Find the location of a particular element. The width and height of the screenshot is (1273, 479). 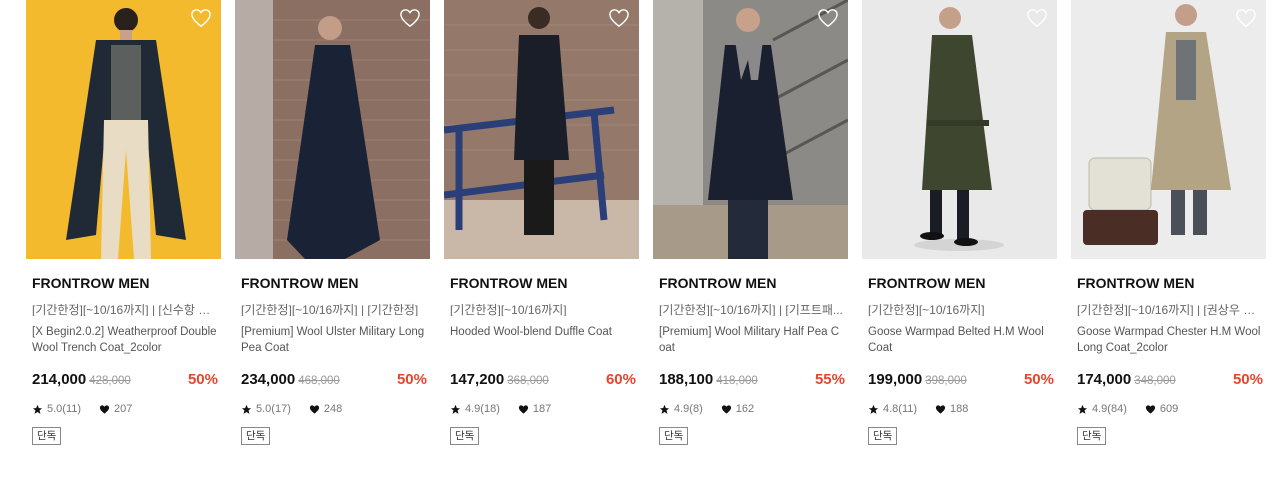

product-photo-yellow-trench is located at coordinates (123, 129).